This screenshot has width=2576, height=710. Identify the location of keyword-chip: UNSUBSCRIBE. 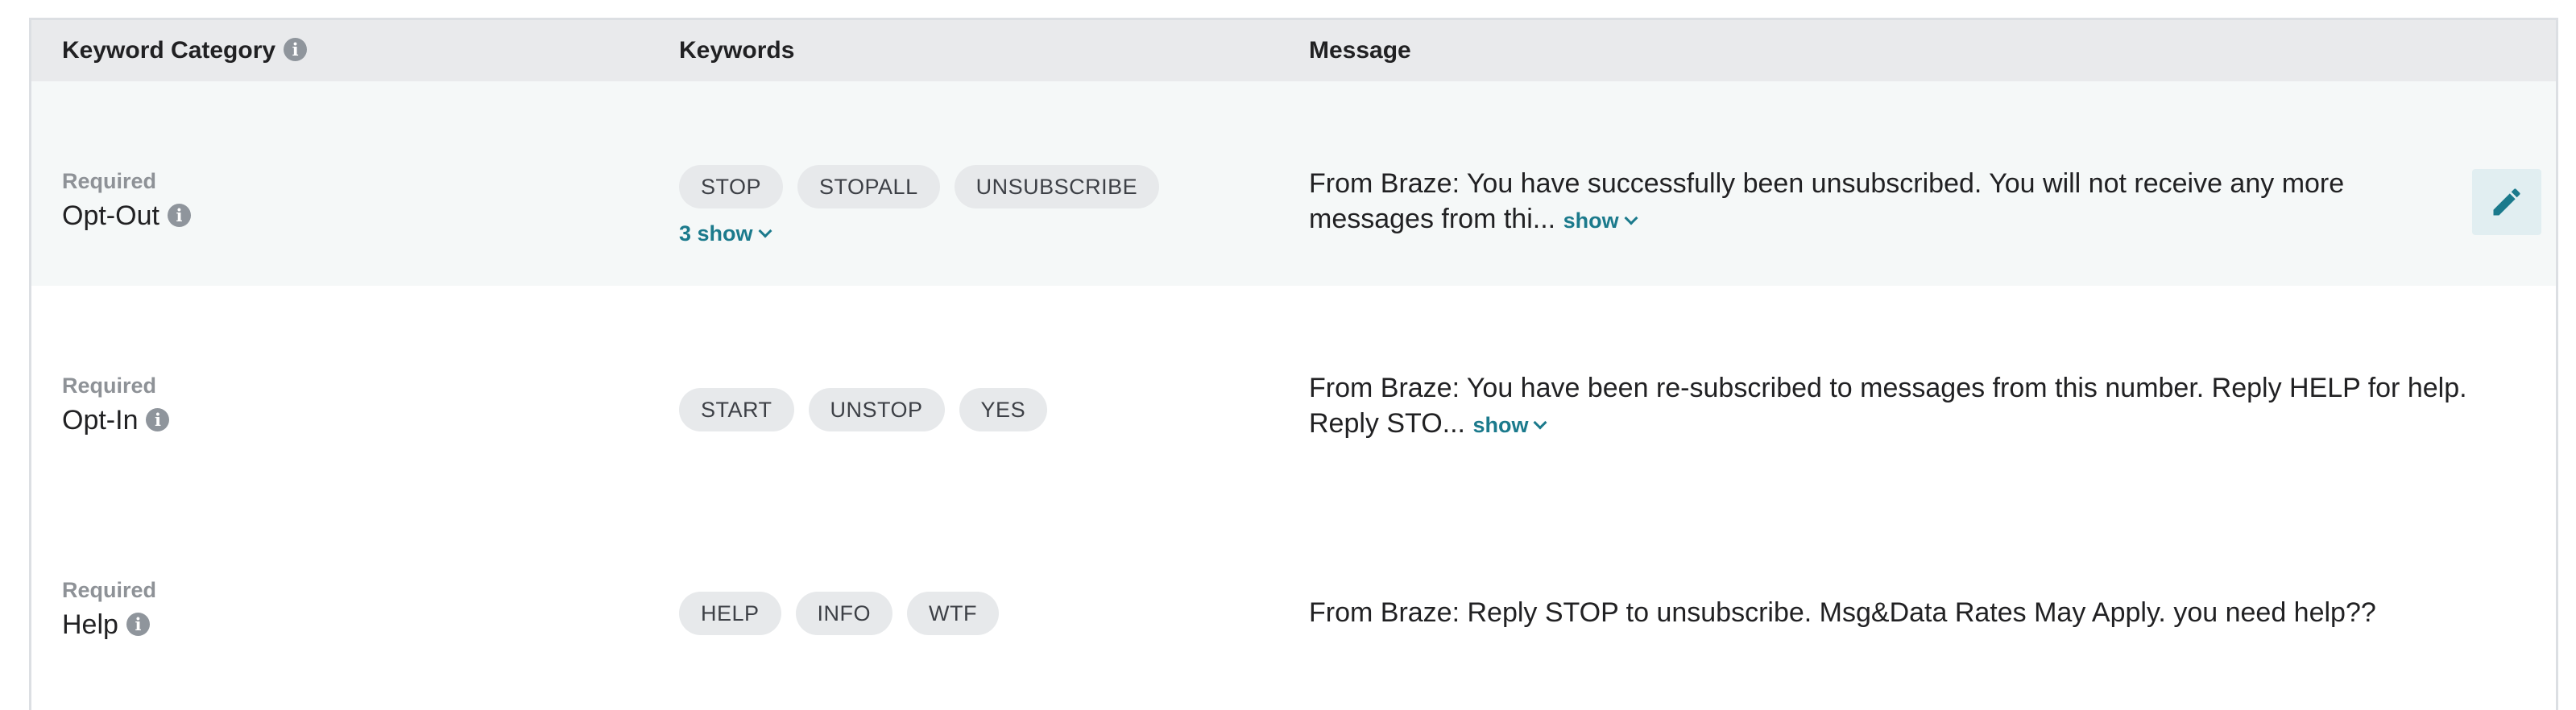
(1057, 186).